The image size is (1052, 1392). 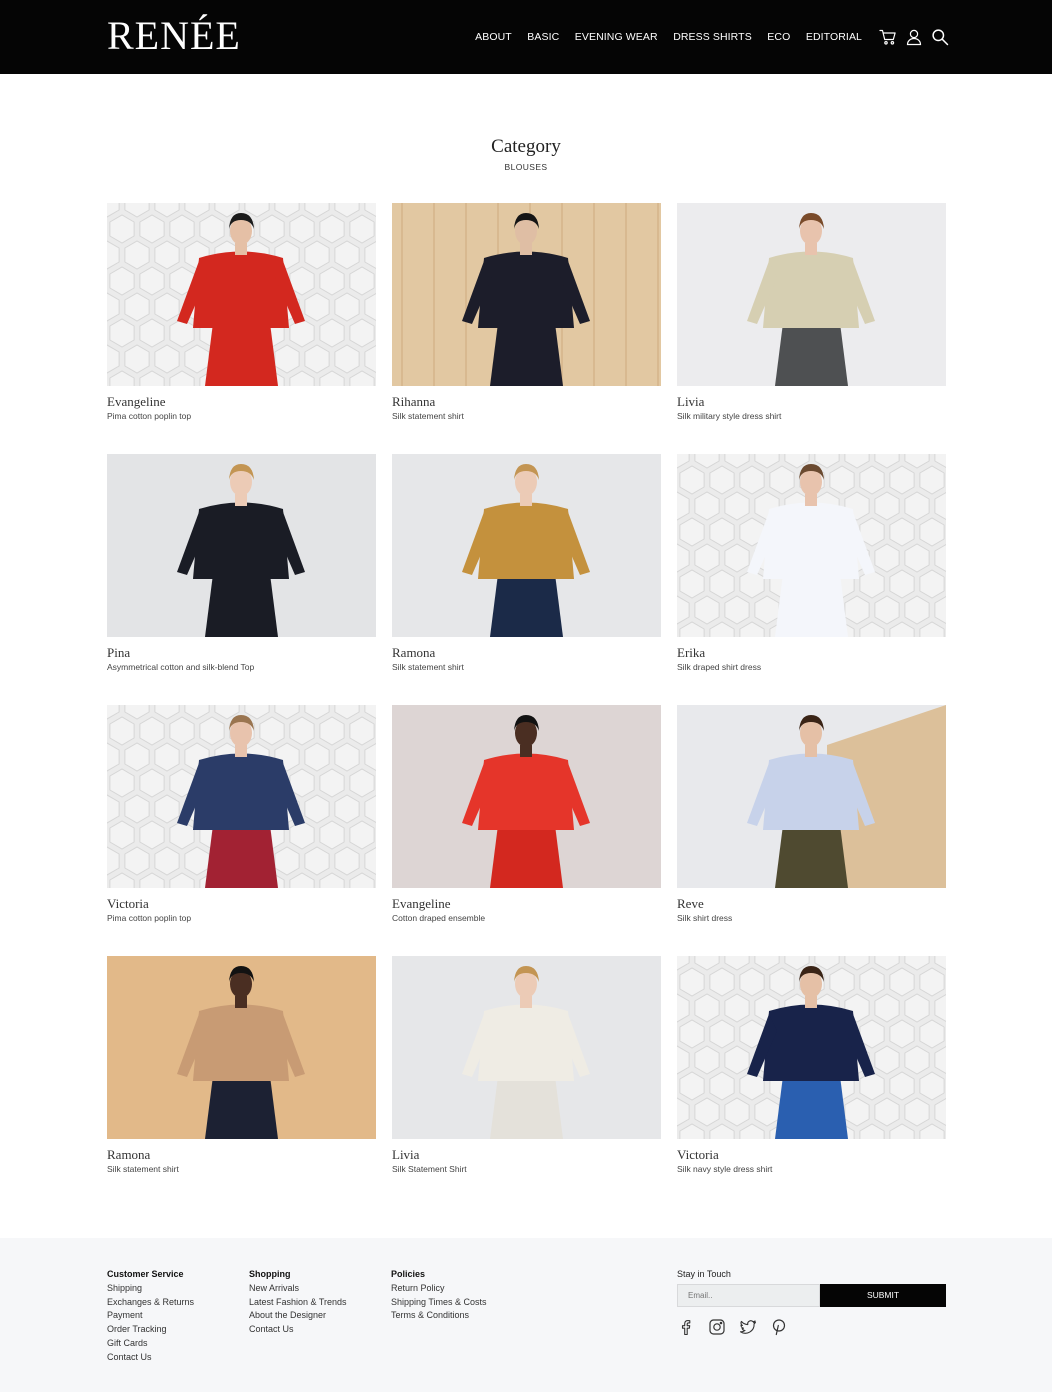 What do you see at coordinates (717, 1327) in the screenshot?
I see `instagram-icon` at bounding box center [717, 1327].